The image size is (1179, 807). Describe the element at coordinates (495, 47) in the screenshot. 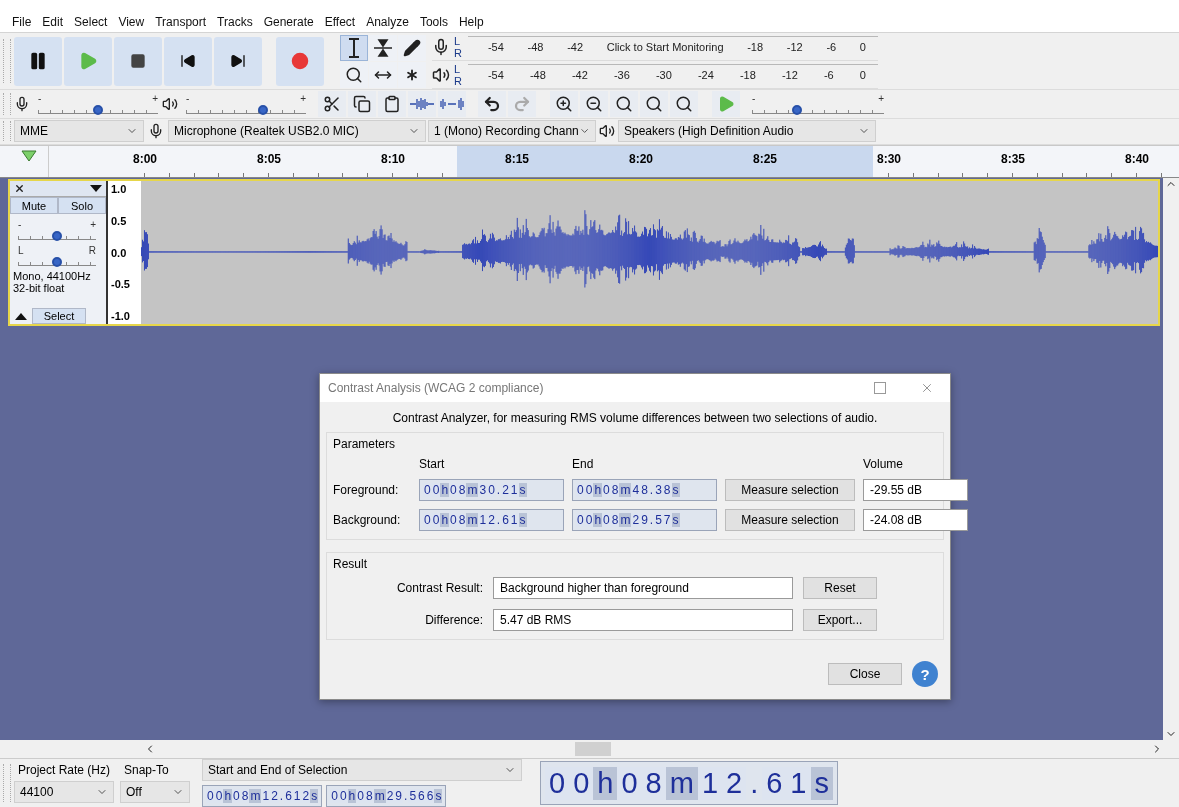

I see `meter-tick-label: -54` at that location.